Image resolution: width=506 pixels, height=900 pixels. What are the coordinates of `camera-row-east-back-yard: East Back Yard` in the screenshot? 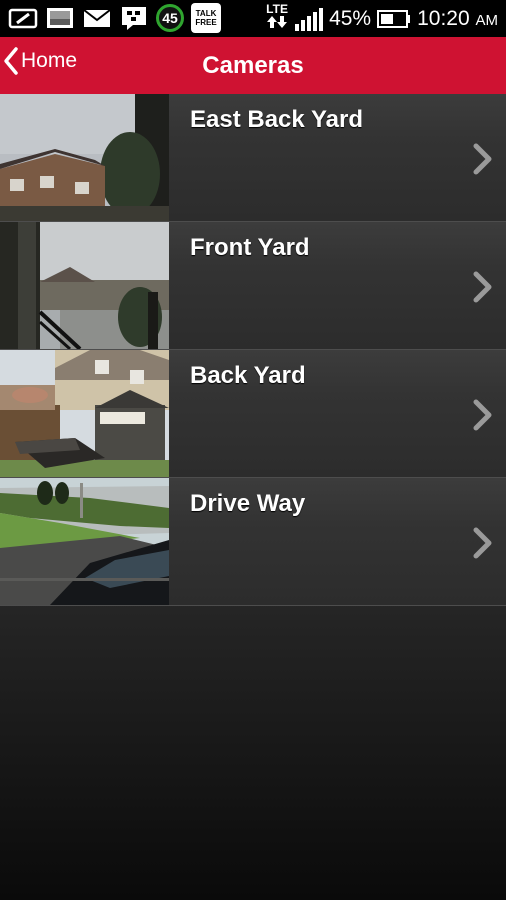 It's located at (253, 158).